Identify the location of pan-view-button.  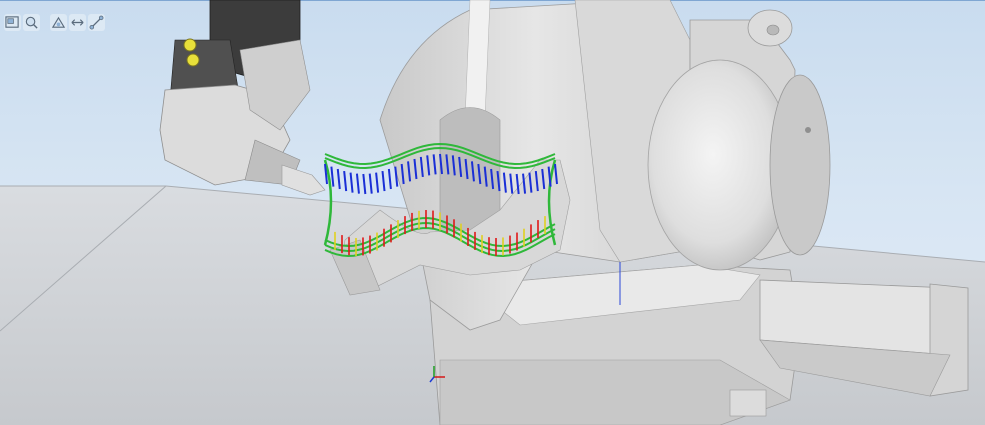
(77, 22).